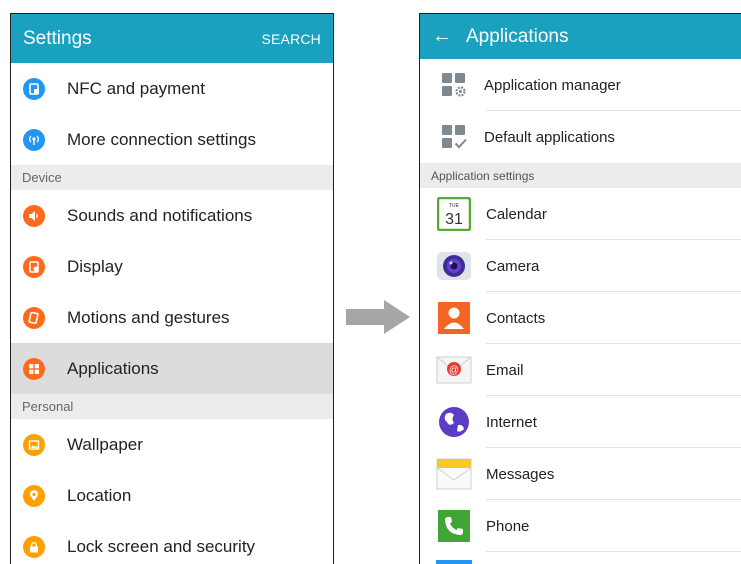 This screenshot has width=741, height=564. Describe the element at coordinates (172, 38) in the screenshot. I see `settings-app-bar: Settings SEARCH` at that location.